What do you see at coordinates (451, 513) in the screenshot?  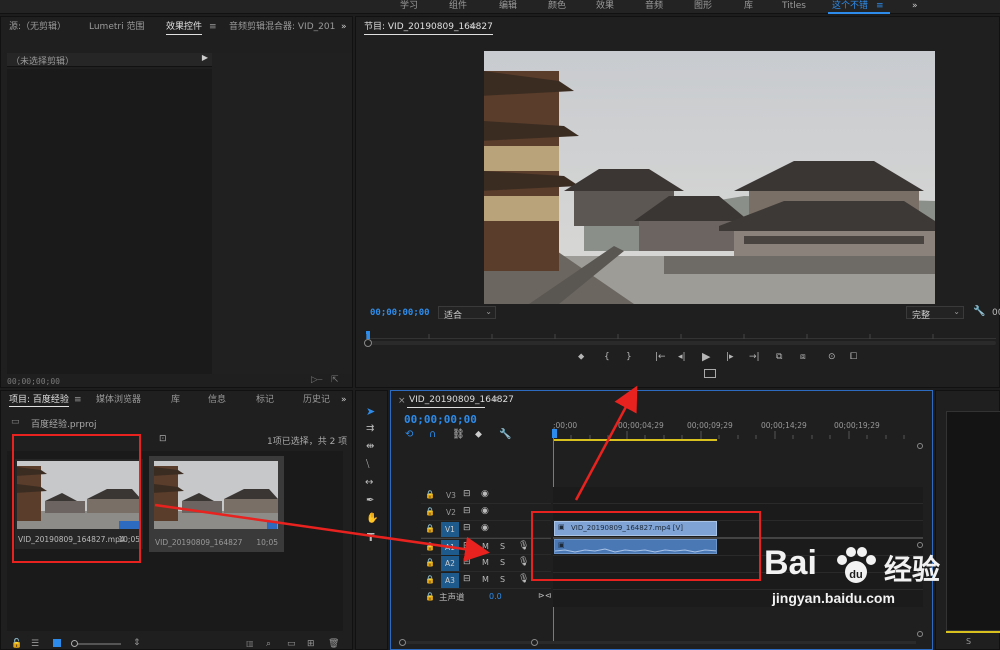 I see `track-label-v2: V2` at bounding box center [451, 513].